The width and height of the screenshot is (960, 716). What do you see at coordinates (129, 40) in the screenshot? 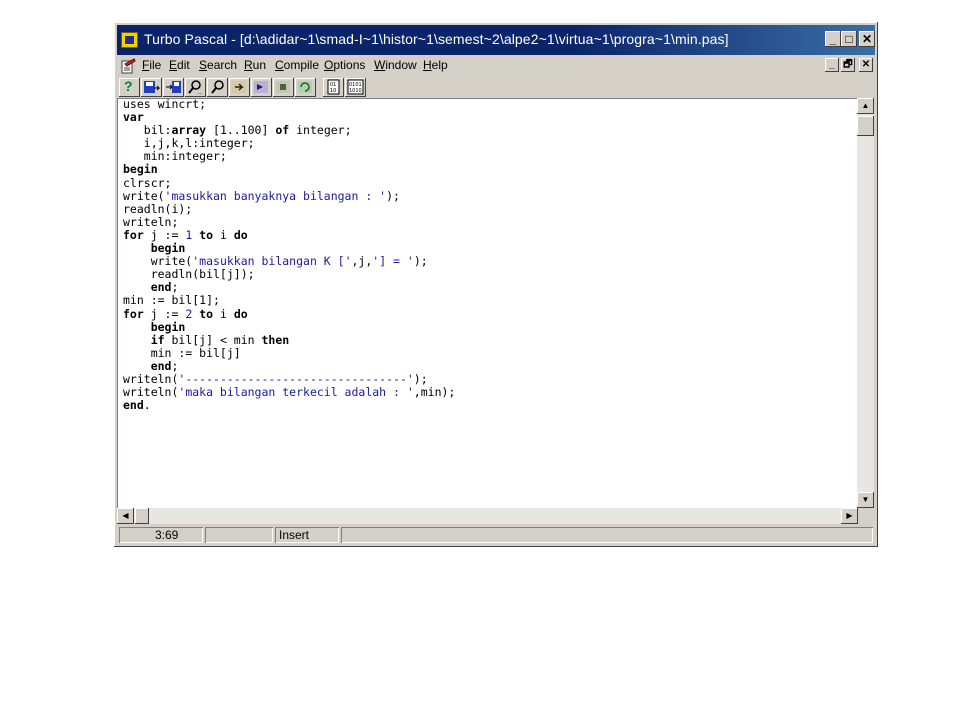
I see `turbo-pascal-app-icon` at bounding box center [129, 40].